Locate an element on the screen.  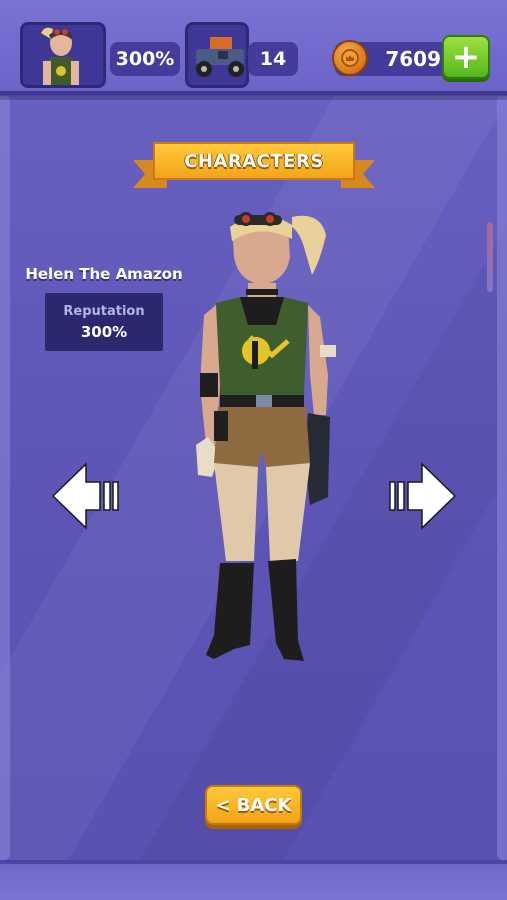
reputation-stat: 300% is located at coordinates (145, 59).